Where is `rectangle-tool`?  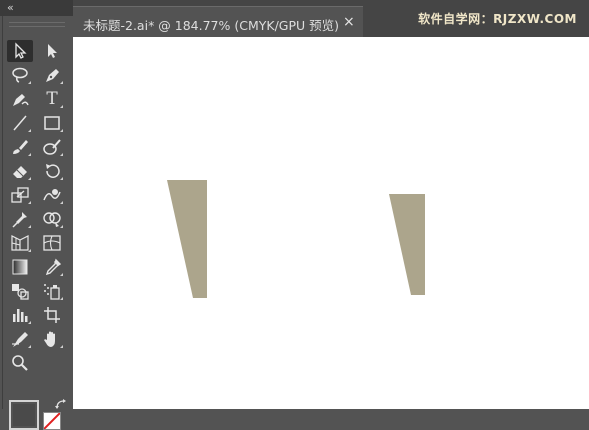 rectangle-tool is located at coordinates (52, 123).